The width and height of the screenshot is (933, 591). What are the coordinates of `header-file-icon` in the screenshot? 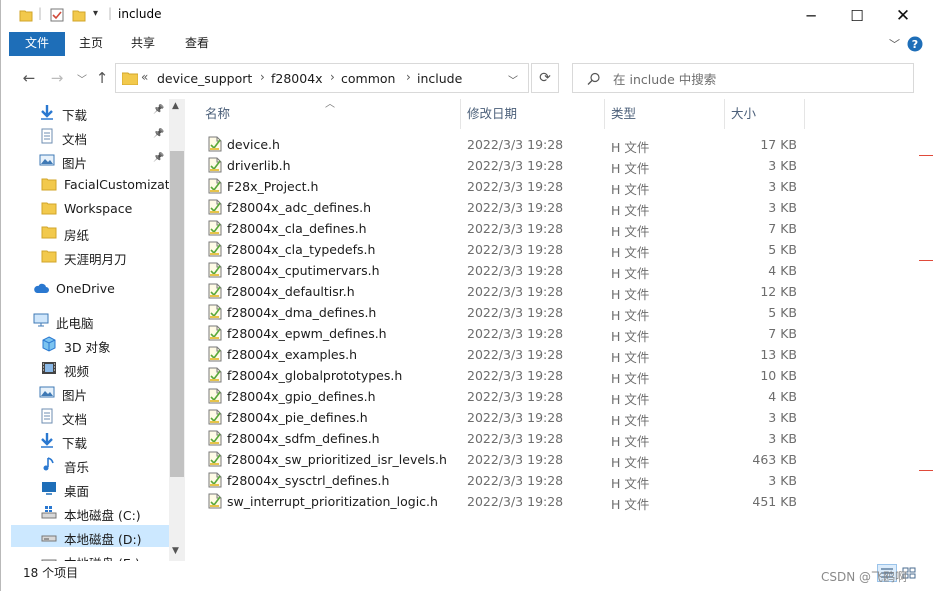 It's located at (215, 291).